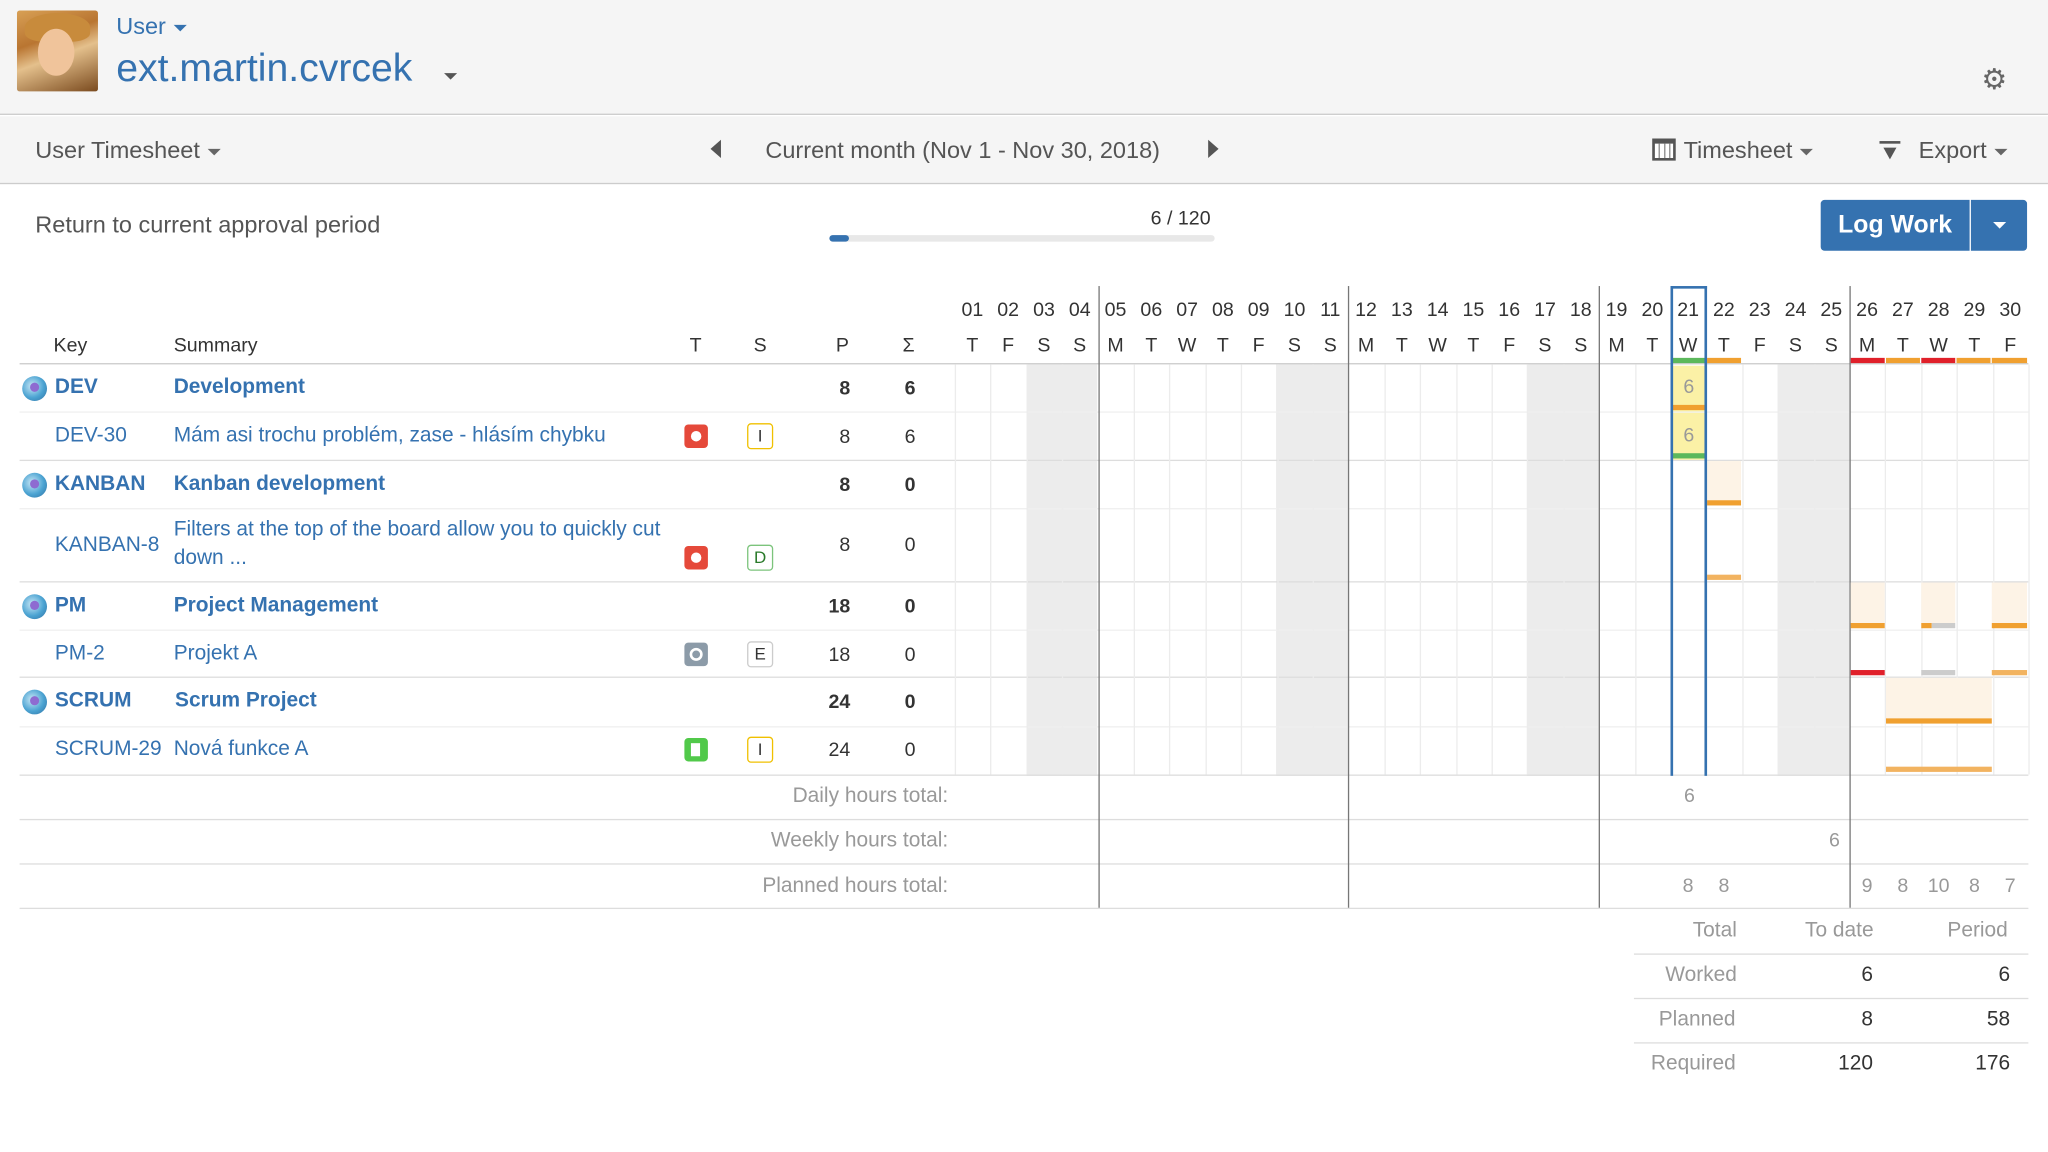 The width and height of the screenshot is (2048, 1152). What do you see at coordinates (1759, 345) in the screenshot?
I see `weekday-header: F` at bounding box center [1759, 345].